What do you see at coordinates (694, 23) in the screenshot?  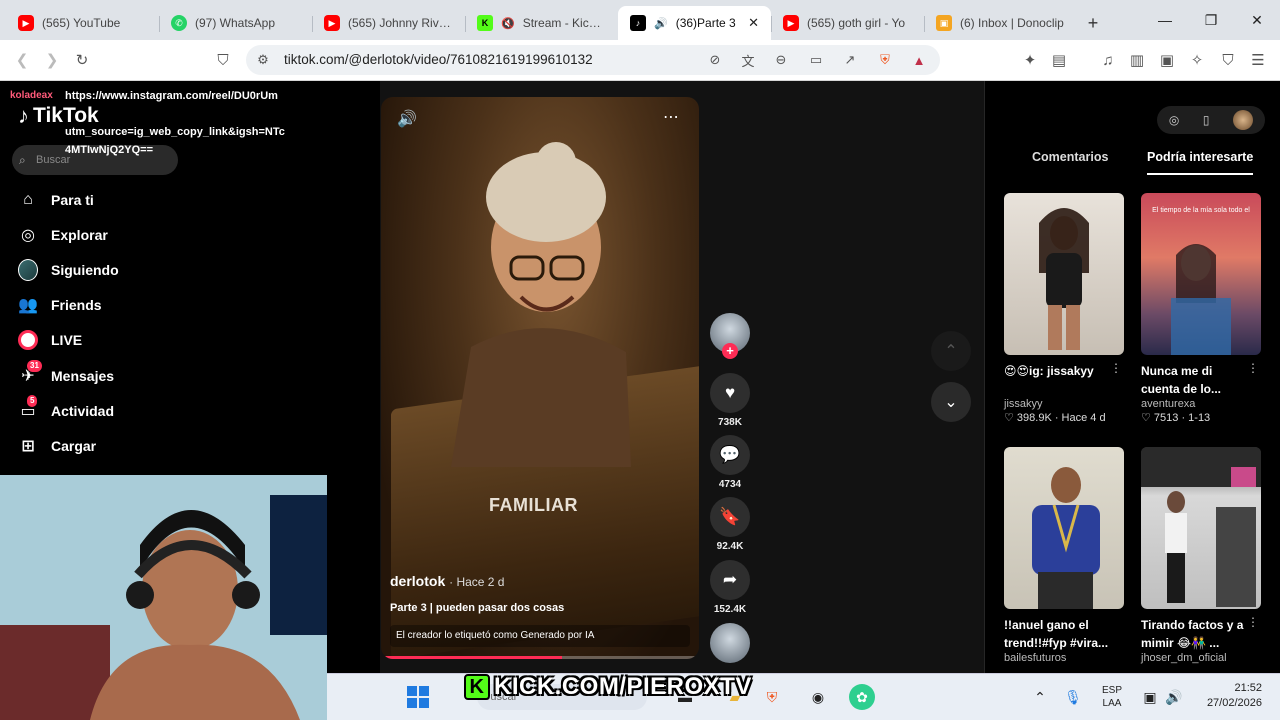 I see `tab-tiktok-active: ♪ 🔊 (36)Parte 3 ✕` at bounding box center [694, 23].